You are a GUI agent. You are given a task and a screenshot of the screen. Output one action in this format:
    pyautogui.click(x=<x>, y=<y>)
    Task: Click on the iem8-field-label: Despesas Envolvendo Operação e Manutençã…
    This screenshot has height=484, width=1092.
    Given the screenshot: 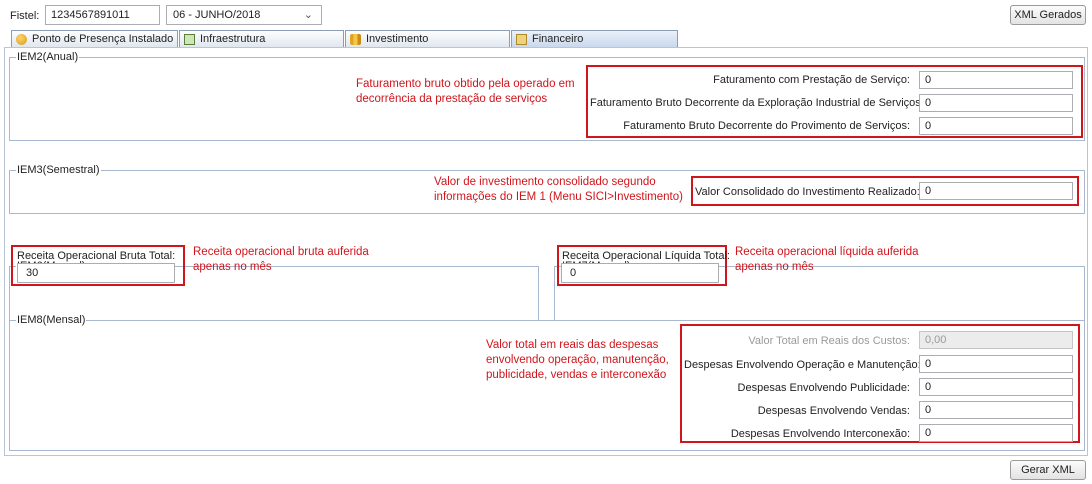 What is the action you would take?
    pyautogui.click(x=802, y=365)
    